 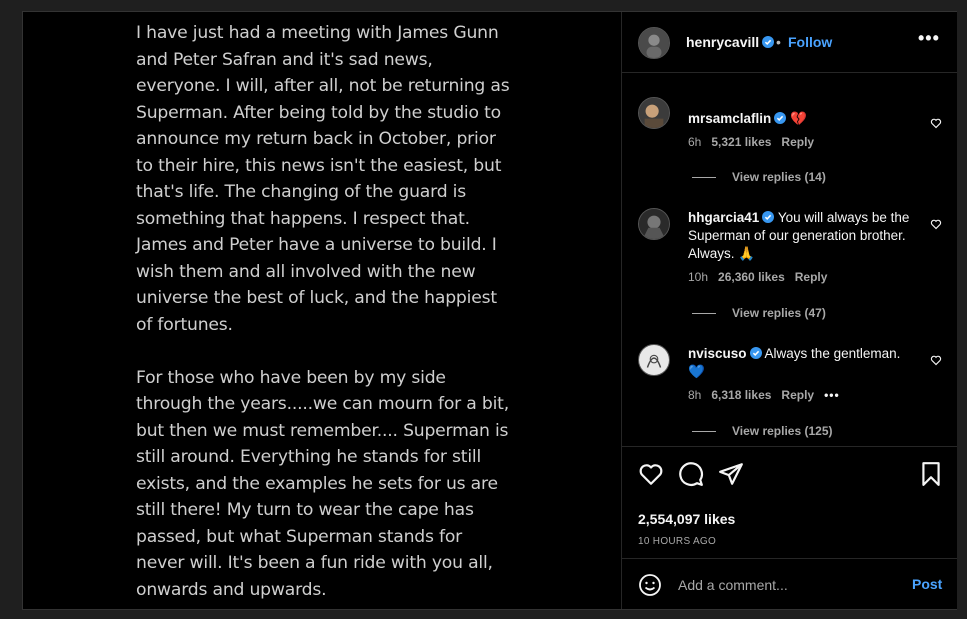 What do you see at coordinates (741, 395) in the screenshot?
I see `comment-likes: 6,318 likes` at bounding box center [741, 395].